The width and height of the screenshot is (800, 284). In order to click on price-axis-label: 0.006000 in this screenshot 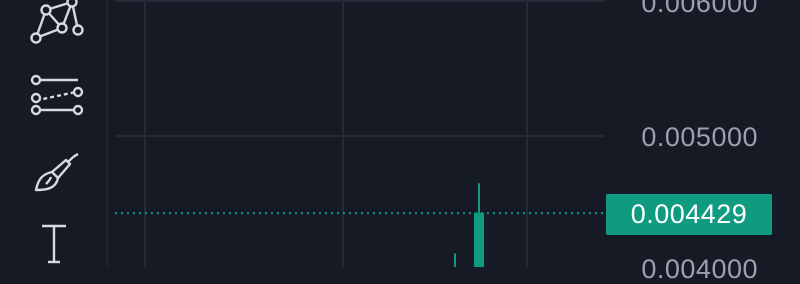, I will do `click(699, 9)`.